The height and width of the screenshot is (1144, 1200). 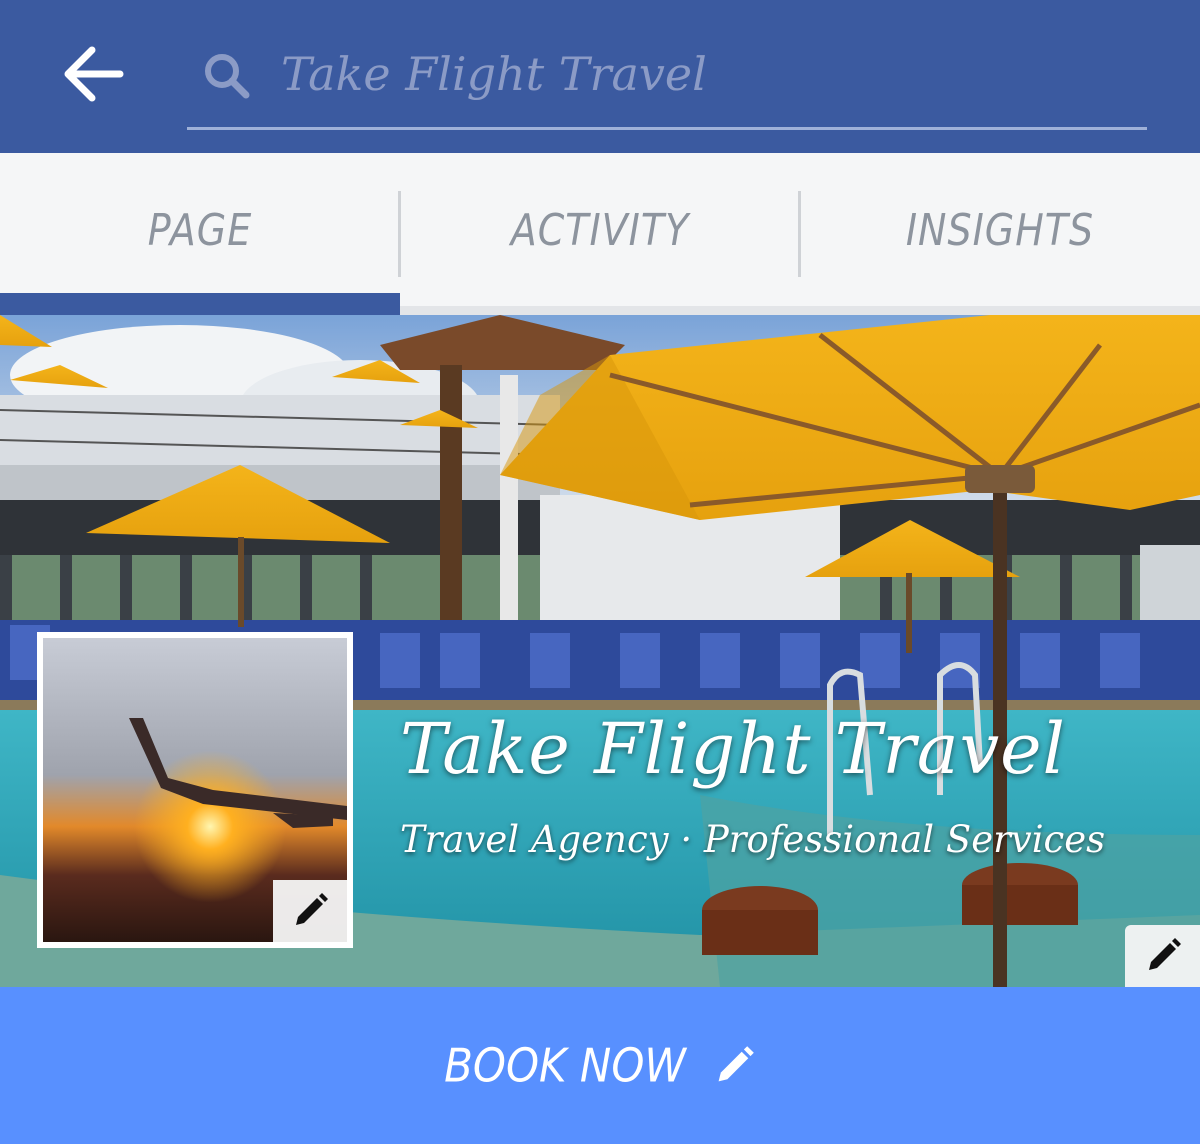 What do you see at coordinates (227, 76) in the screenshot?
I see `search-icon` at bounding box center [227, 76].